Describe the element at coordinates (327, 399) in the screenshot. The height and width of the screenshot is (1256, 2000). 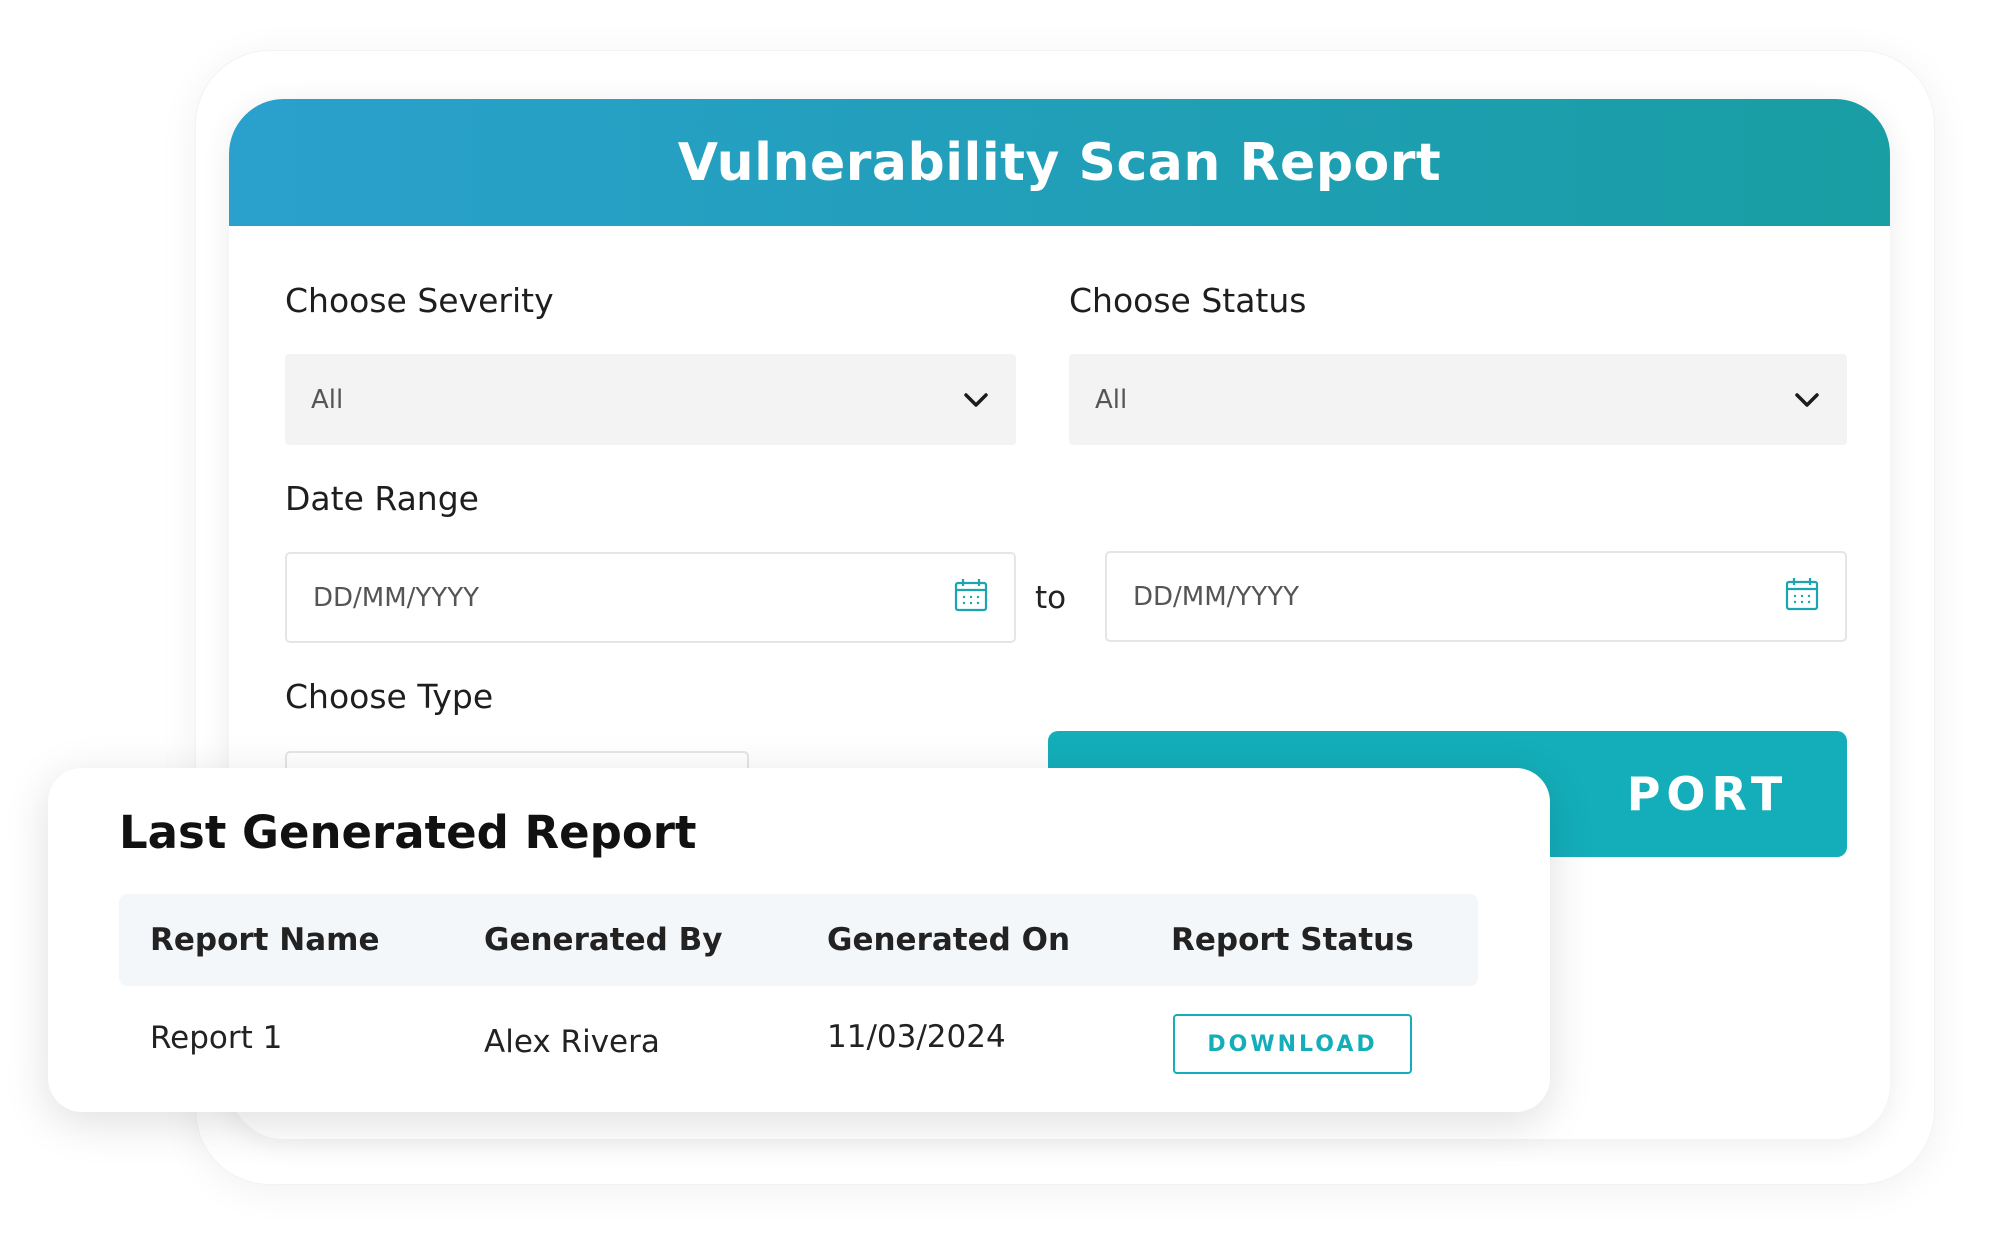
I see `severity-select-value: All` at that location.